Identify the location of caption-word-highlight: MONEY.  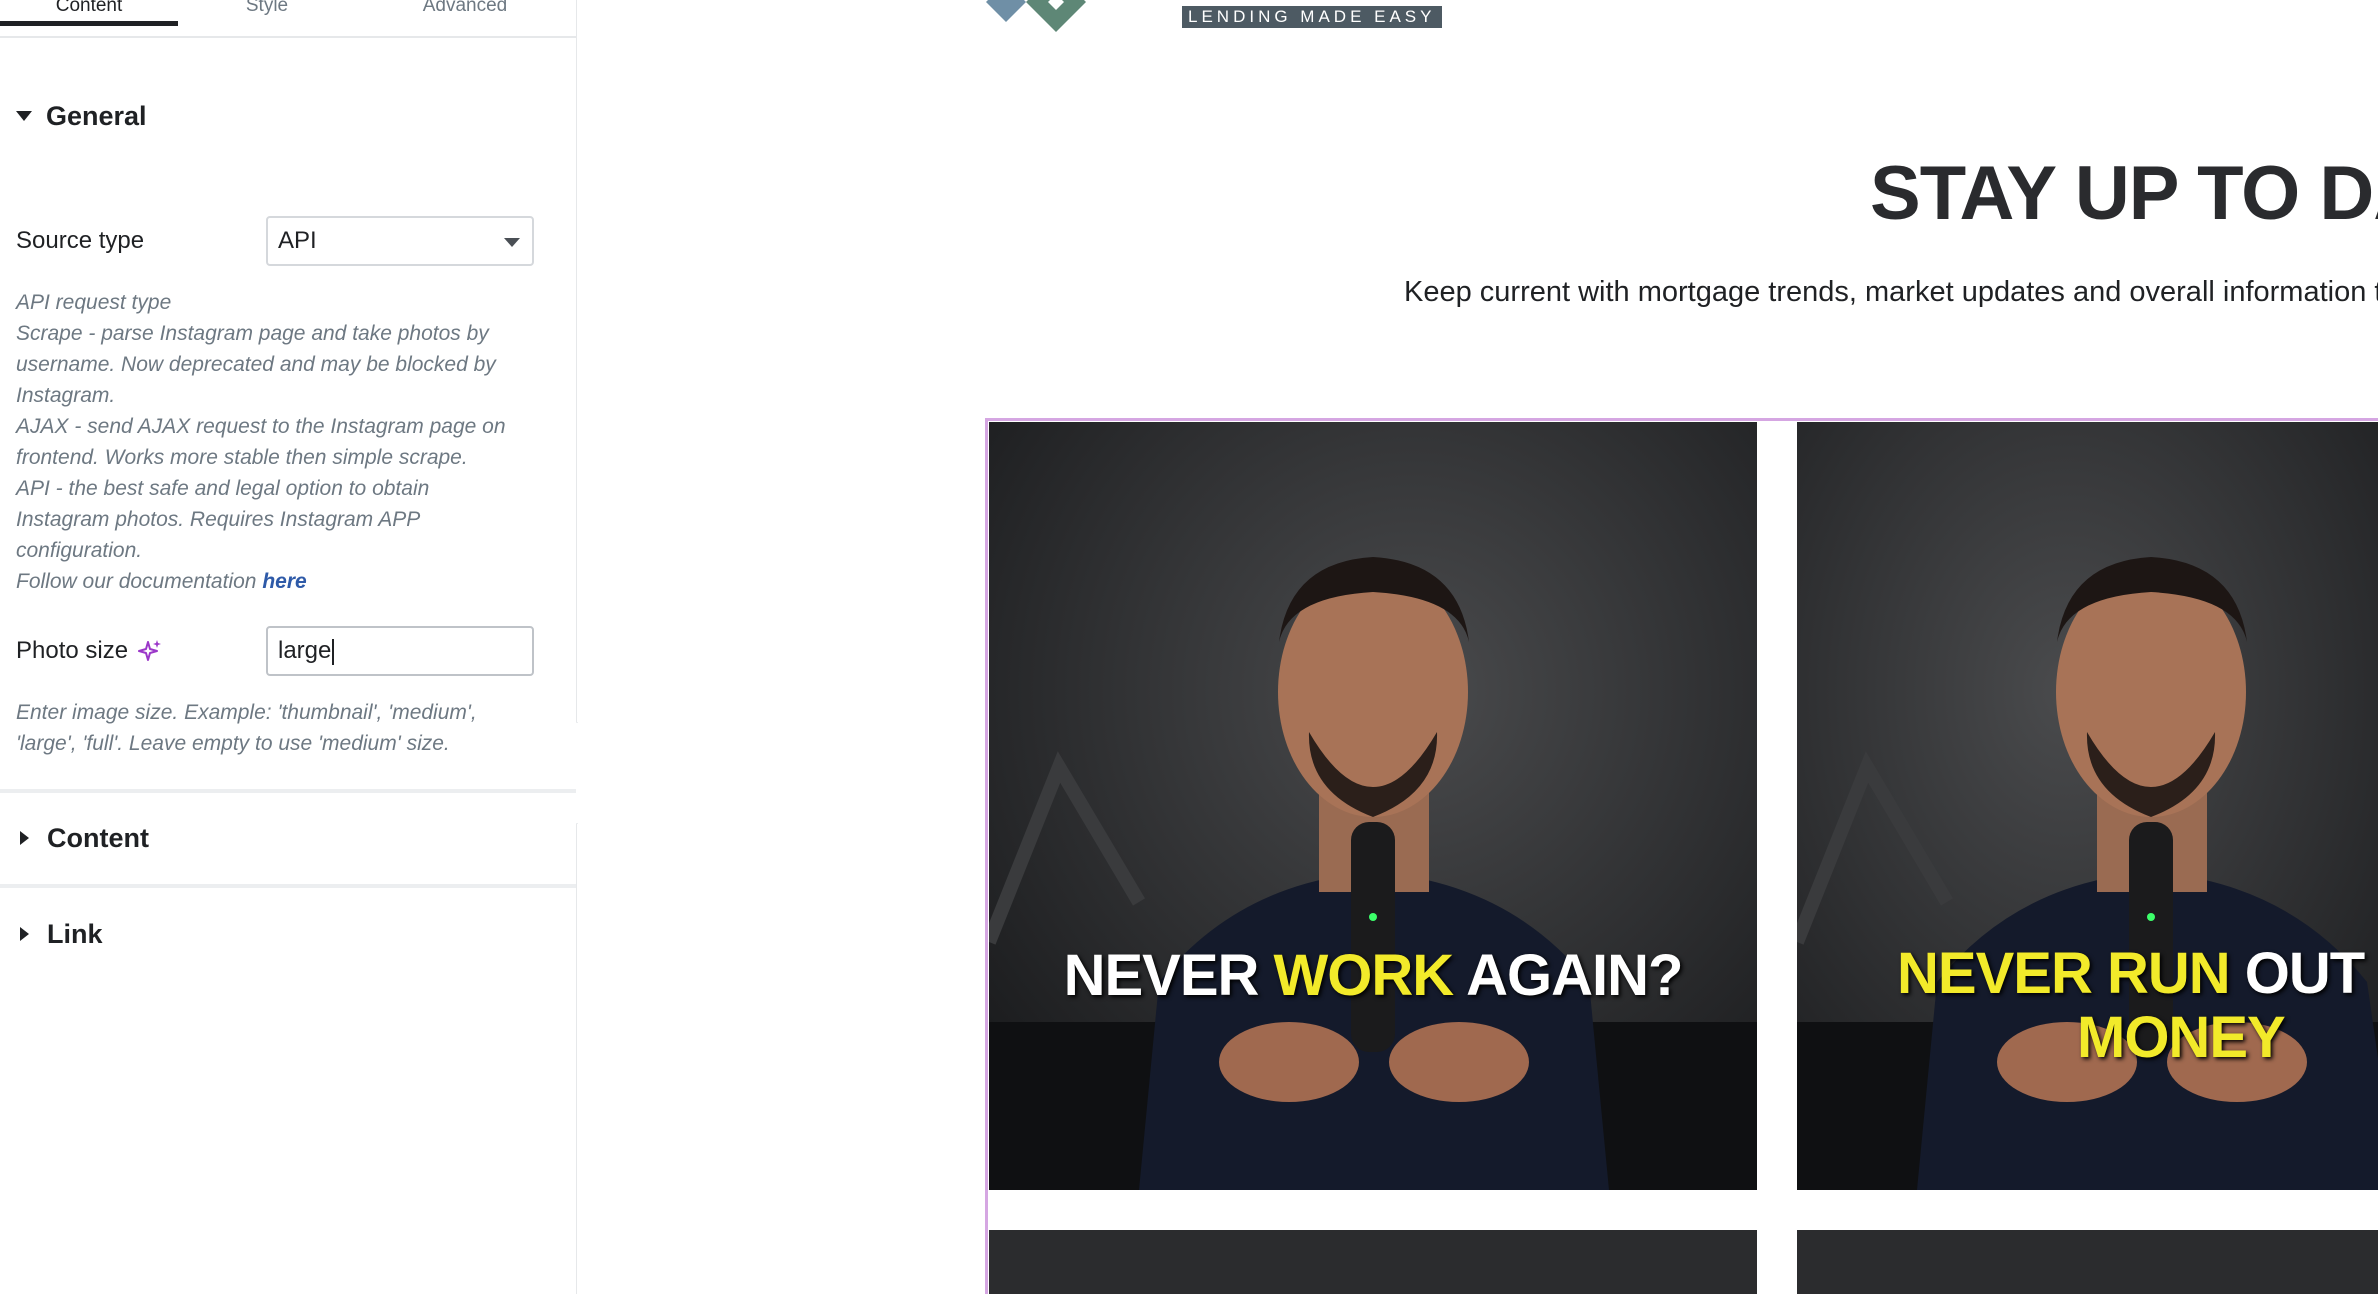
(2181, 1037).